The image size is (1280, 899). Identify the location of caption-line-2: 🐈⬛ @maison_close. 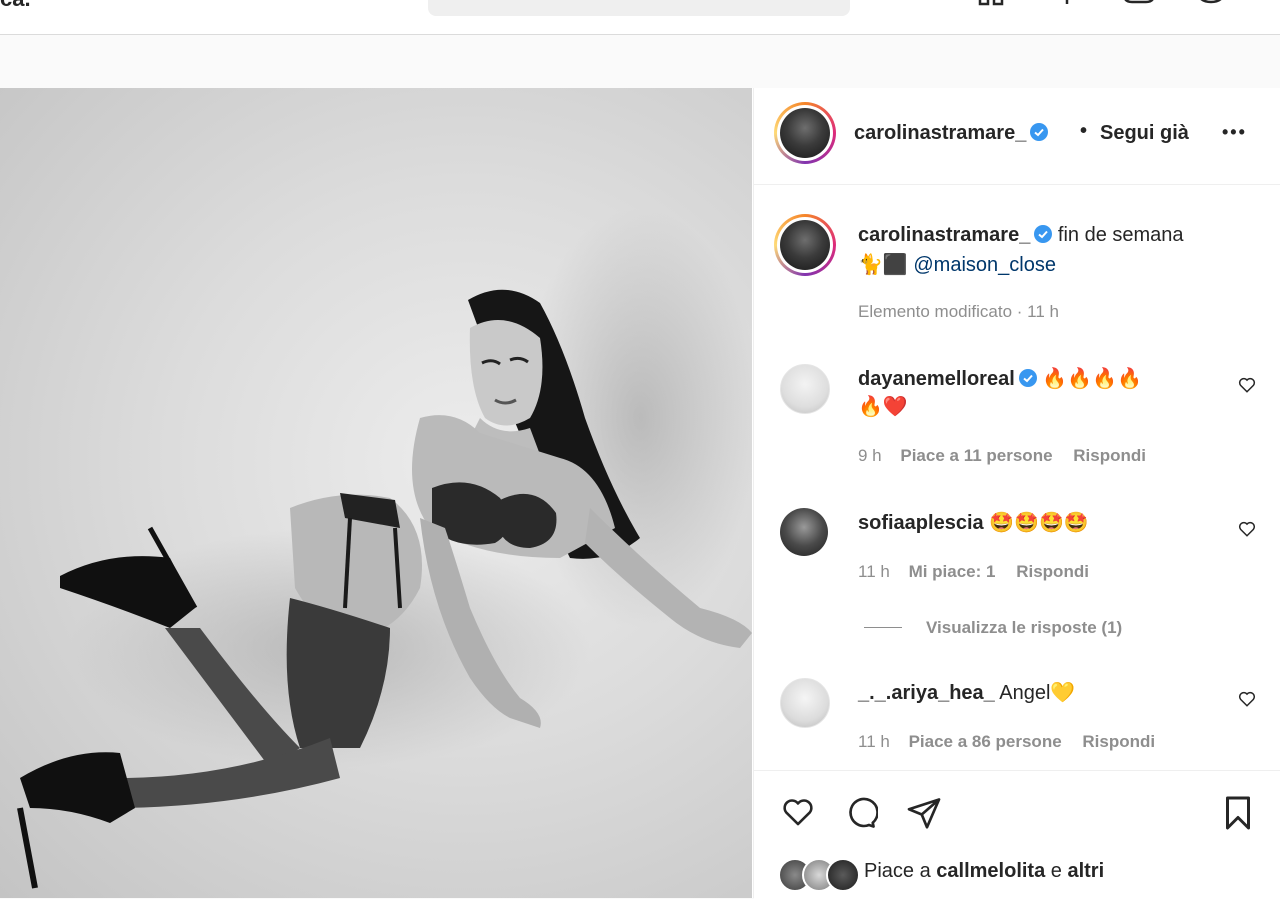
(957, 264).